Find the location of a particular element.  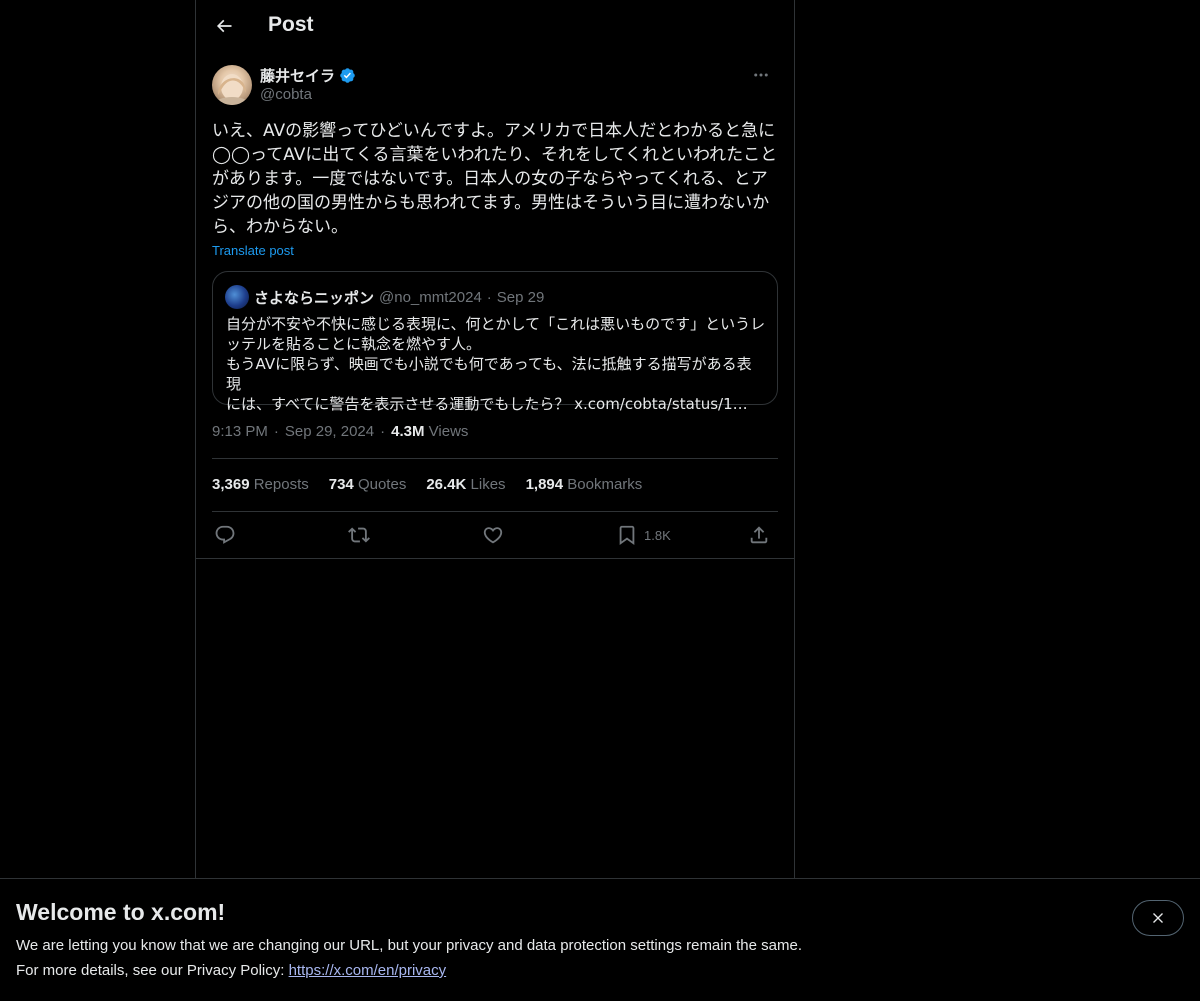

like-button is located at coordinates (493, 535).